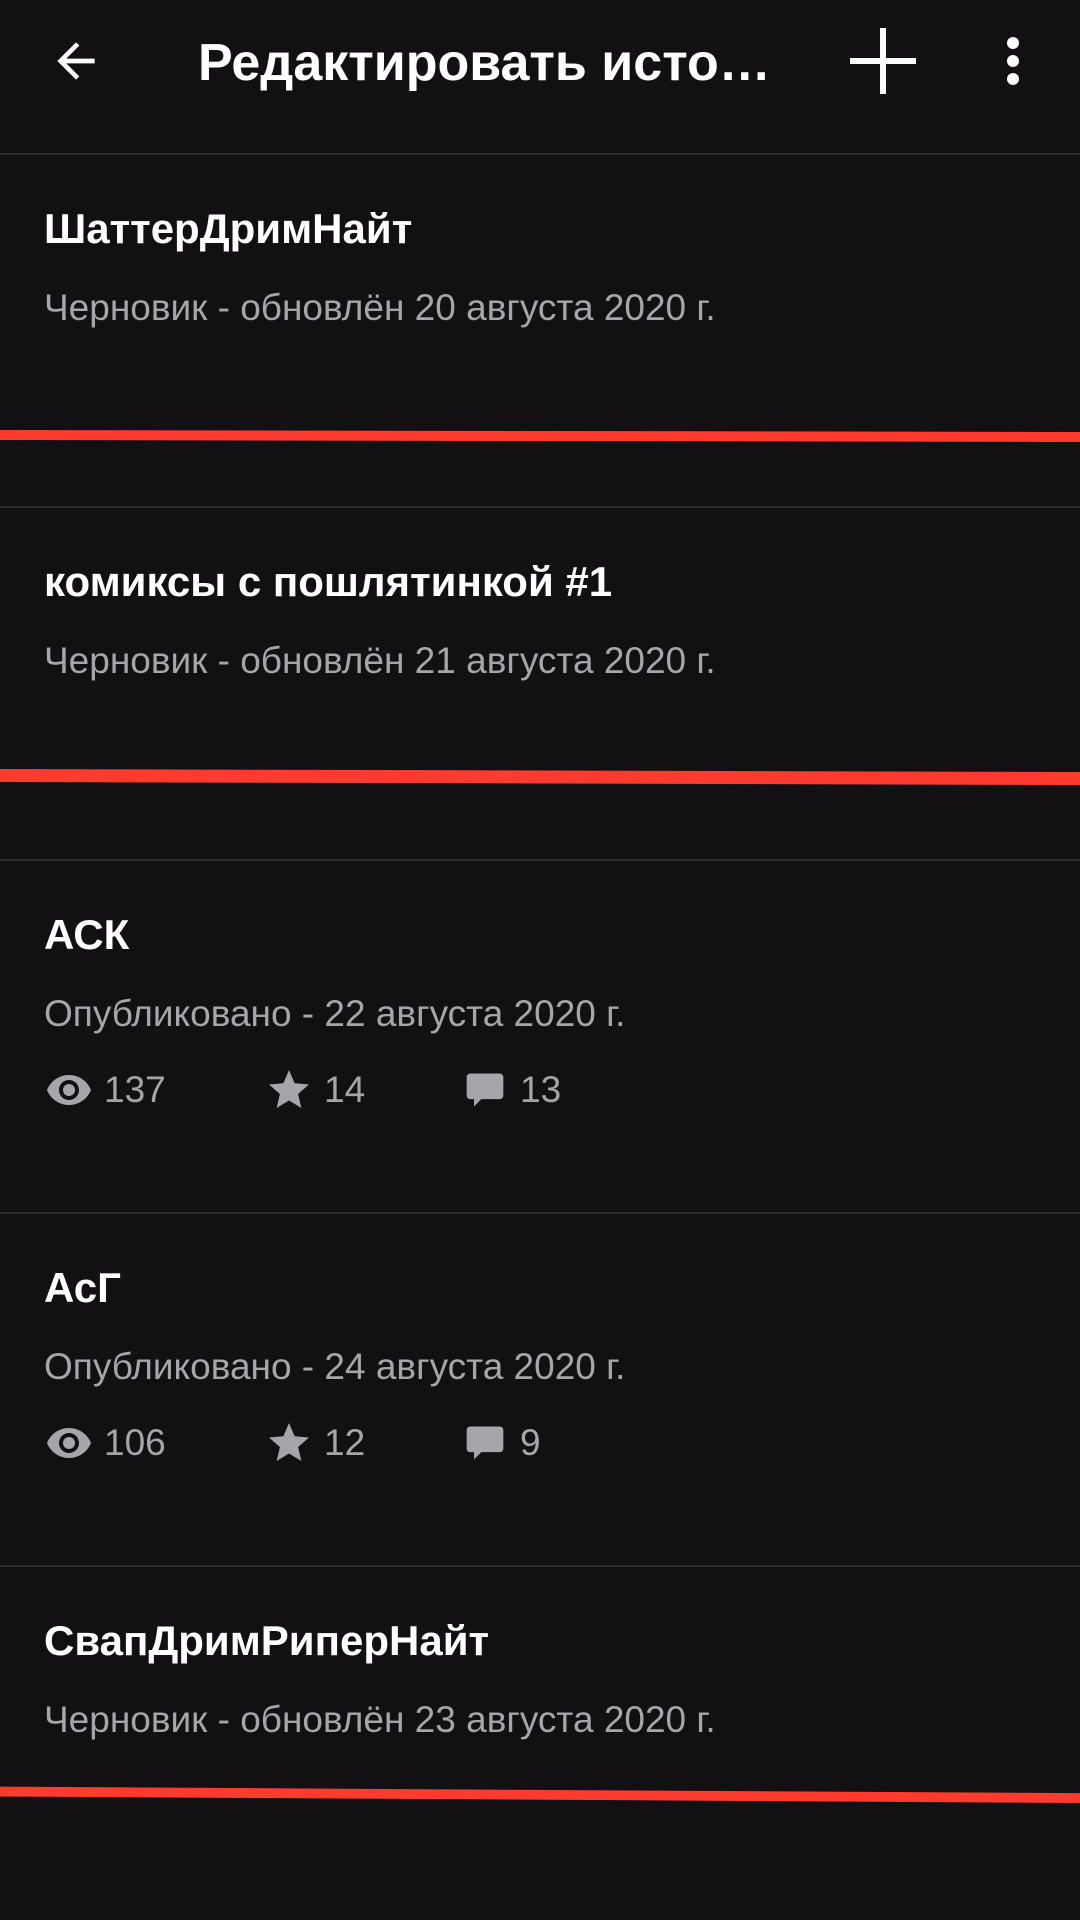 The height and width of the screenshot is (1920, 1080). What do you see at coordinates (380, 307) in the screenshot?
I see `story-status: Черновик - обновлён 20 августа 2020 г.` at bounding box center [380, 307].